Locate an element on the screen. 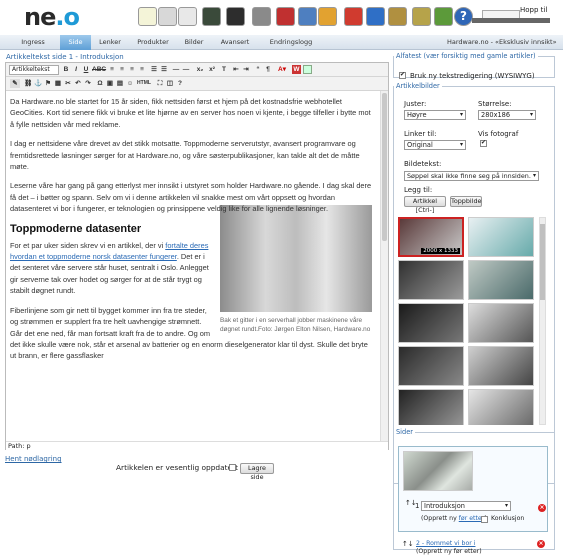 The image size is (563, 555). delete-page-2-icon: × is located at coordinates (541, 544).